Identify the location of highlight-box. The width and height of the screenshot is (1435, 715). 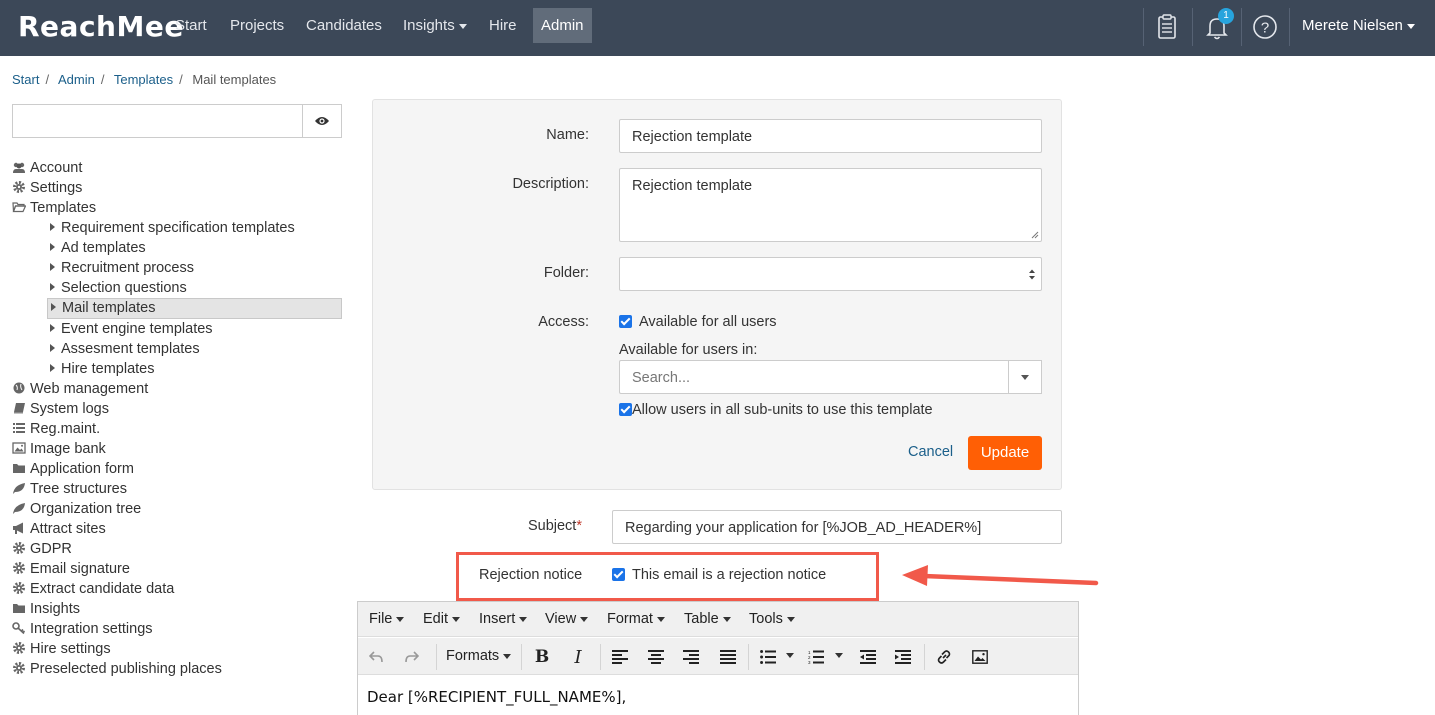
(667, 576).